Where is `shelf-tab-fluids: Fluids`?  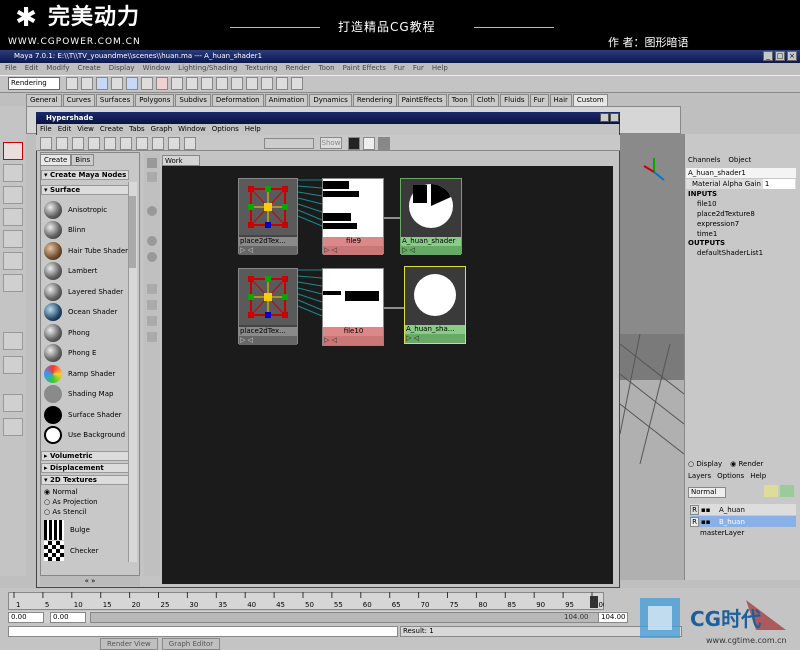 shelf-tab-fluids: Fluids is located at coordinates (514, 100).